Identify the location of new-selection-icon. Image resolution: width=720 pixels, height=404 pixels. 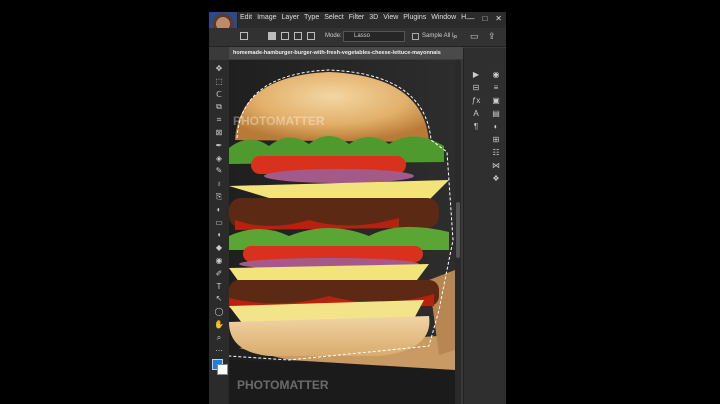
(272, 36).